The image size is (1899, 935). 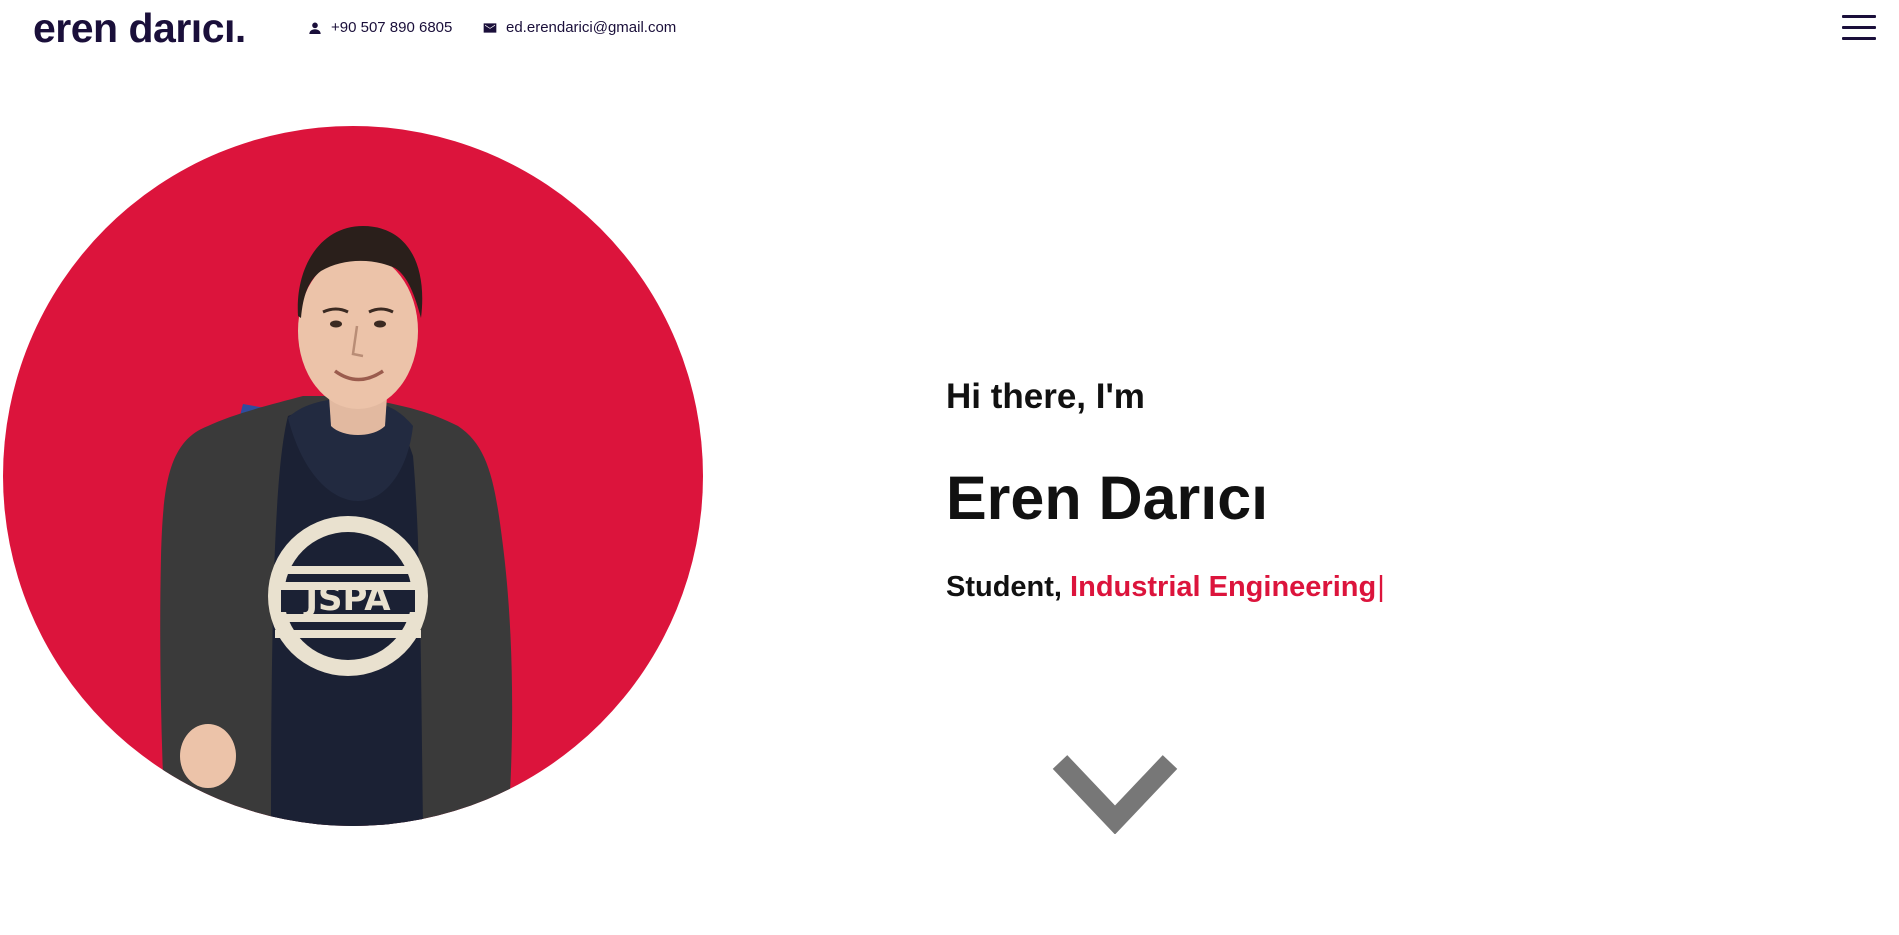 What do you see at coordinates (1223, 587) in the screenshot?
I see `role-highlight: Industrial Engineering` at bounding box center [1223, 587].